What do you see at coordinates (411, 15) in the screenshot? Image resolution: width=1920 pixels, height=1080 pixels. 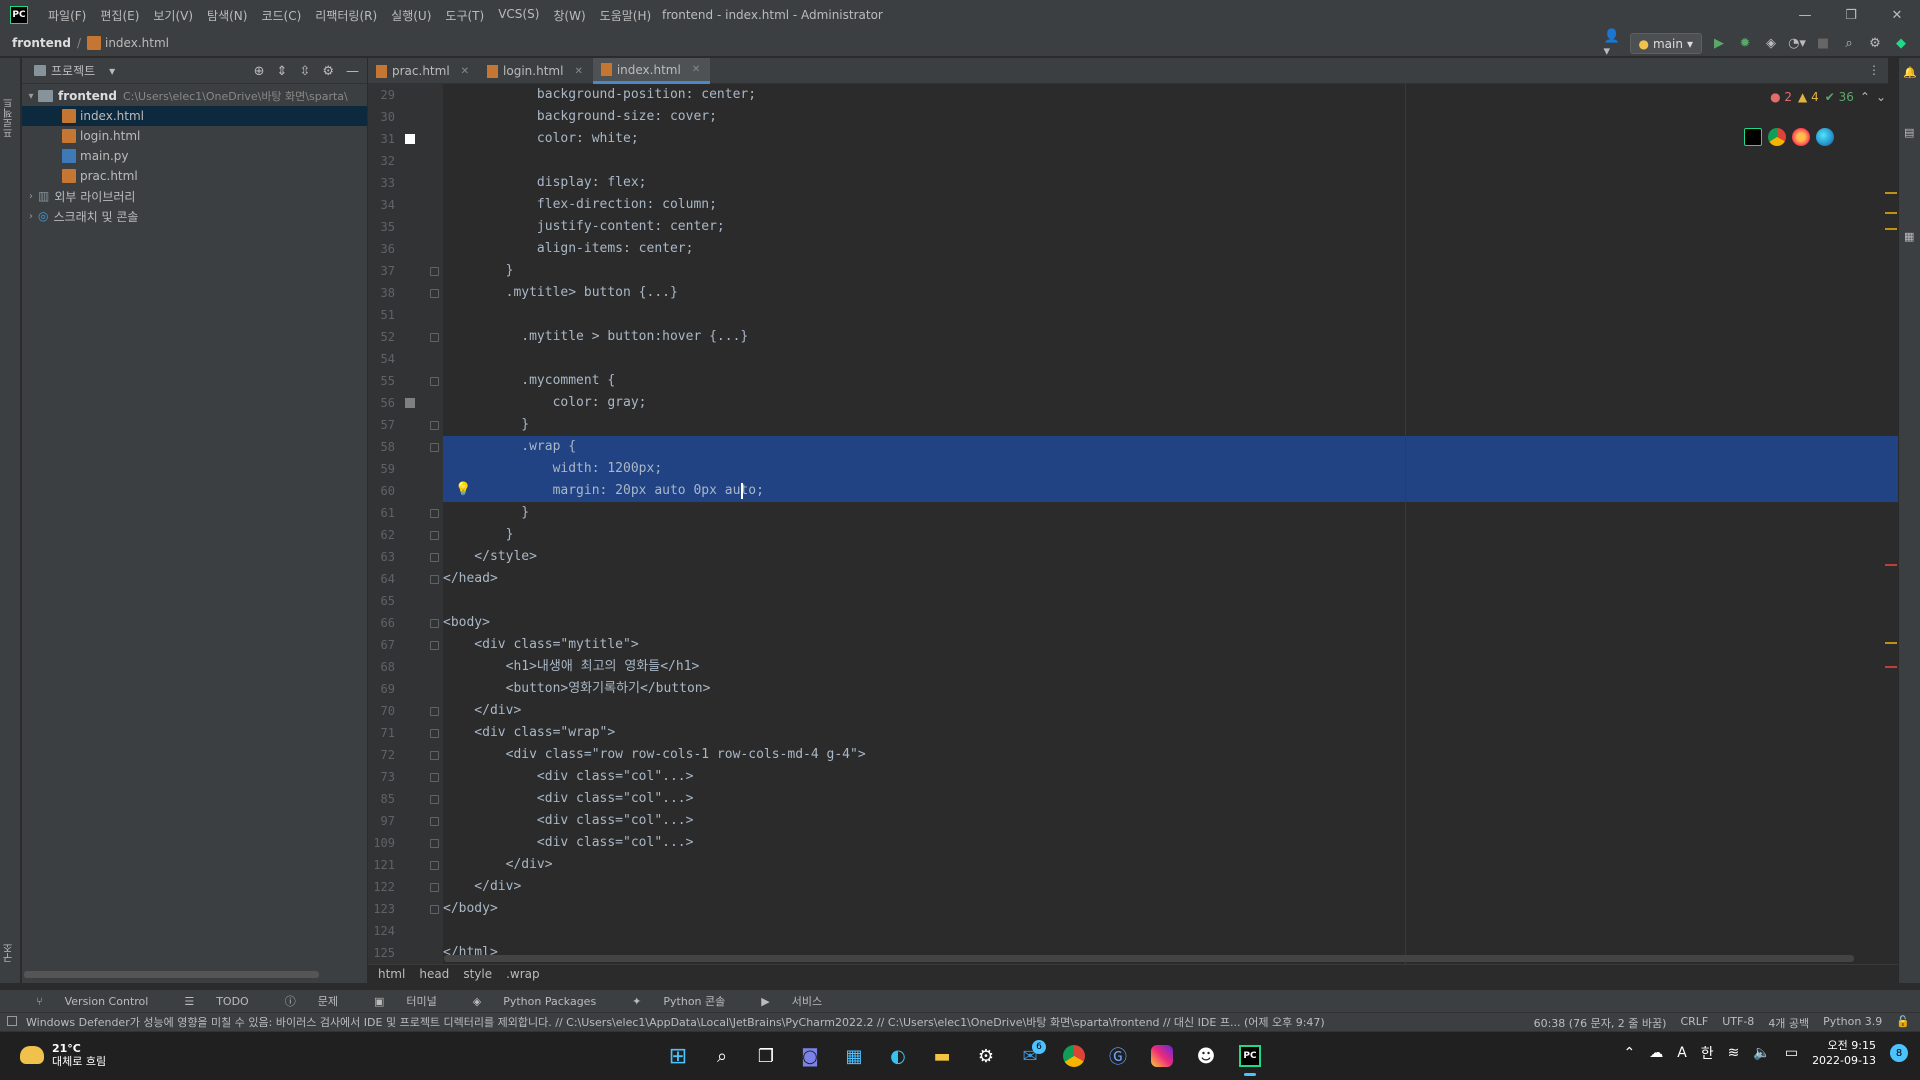 I see `menu-run: 실행(U)` at bounding box center [411, 15].